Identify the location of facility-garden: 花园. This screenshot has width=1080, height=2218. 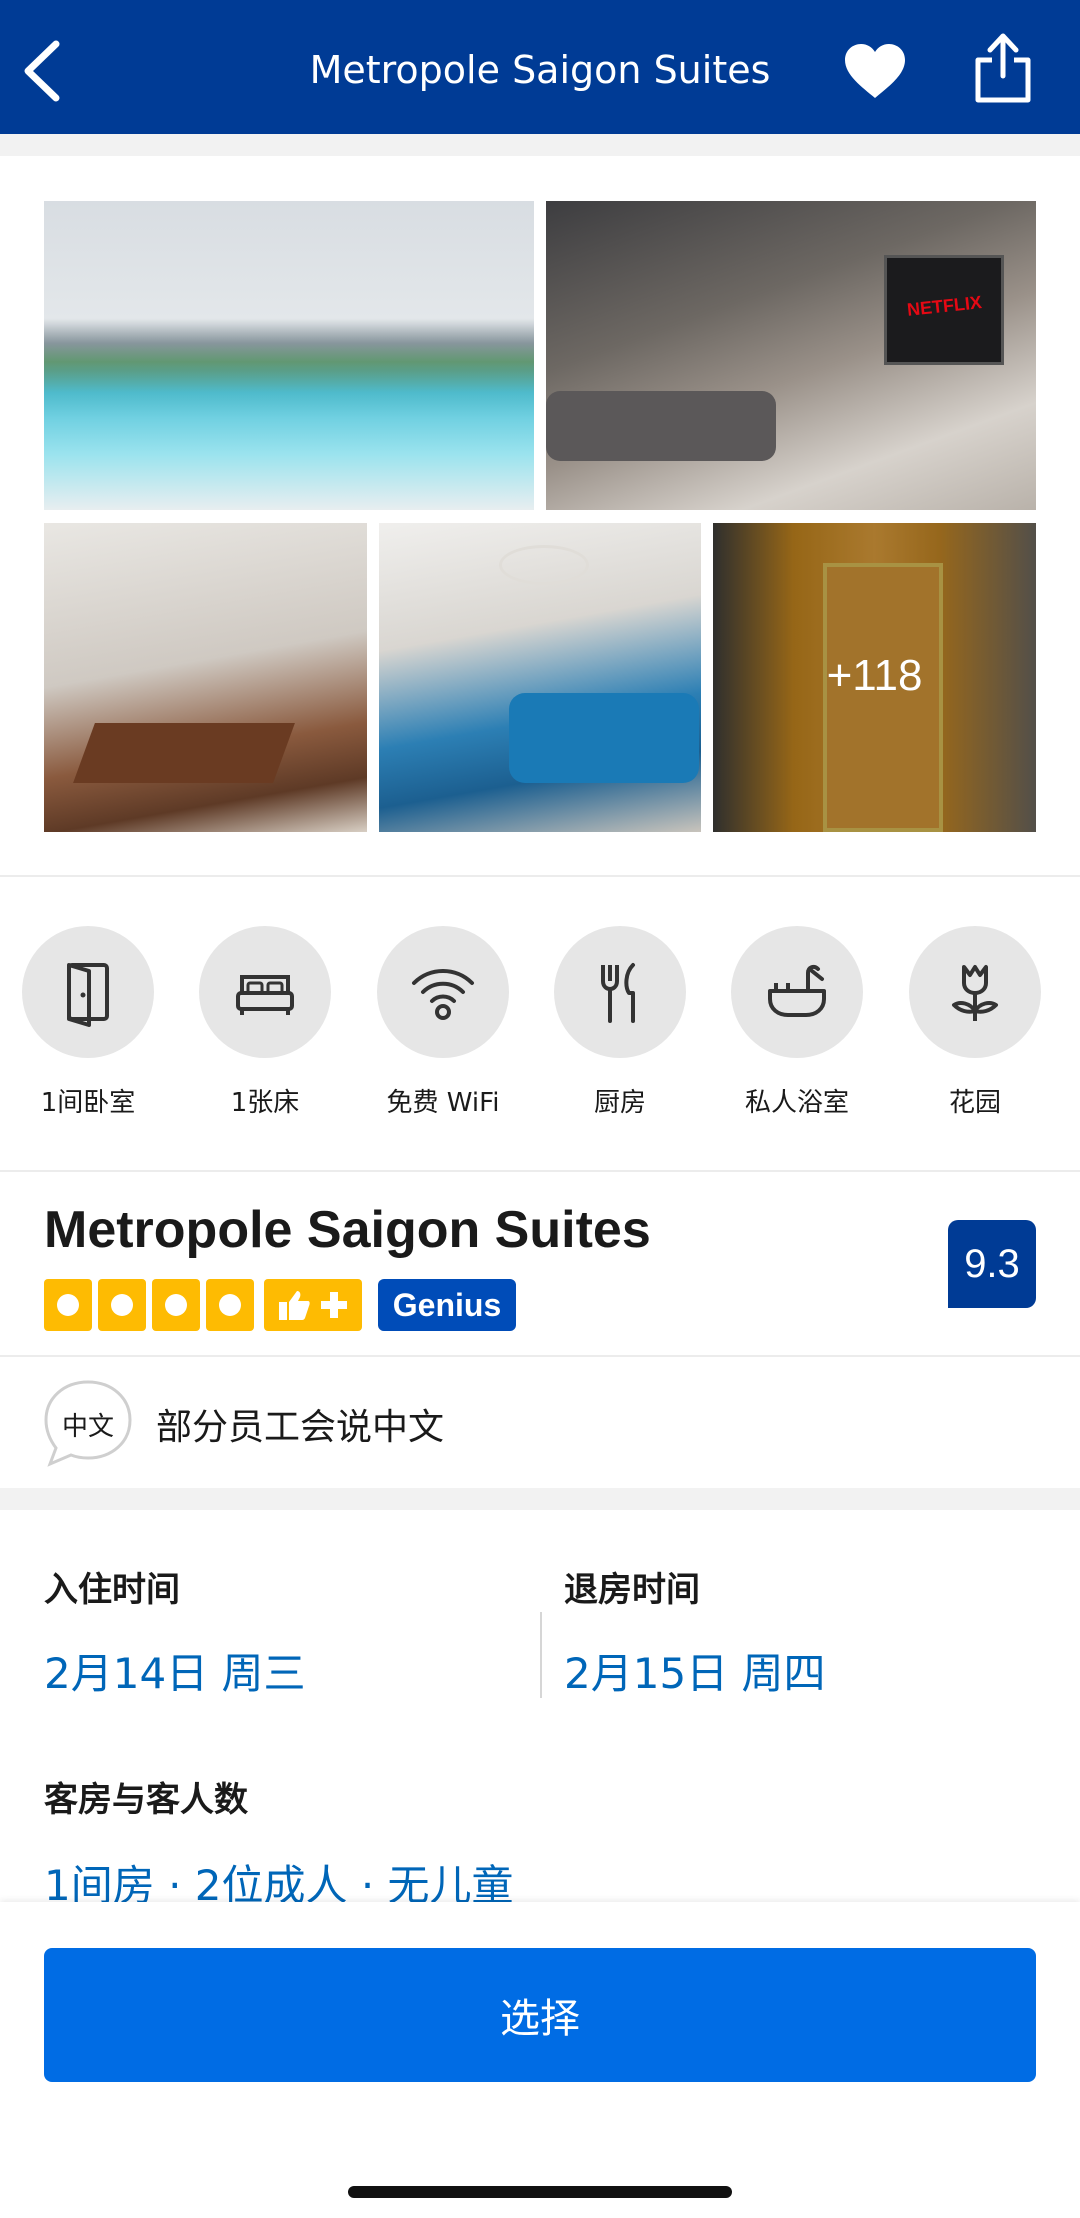
(975, 1022).